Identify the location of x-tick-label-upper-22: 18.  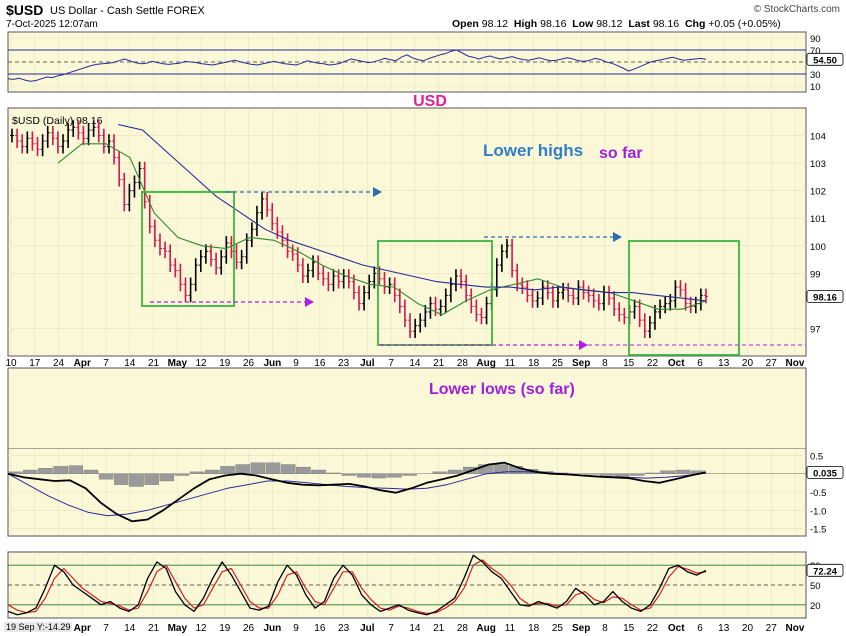
(534, 363).